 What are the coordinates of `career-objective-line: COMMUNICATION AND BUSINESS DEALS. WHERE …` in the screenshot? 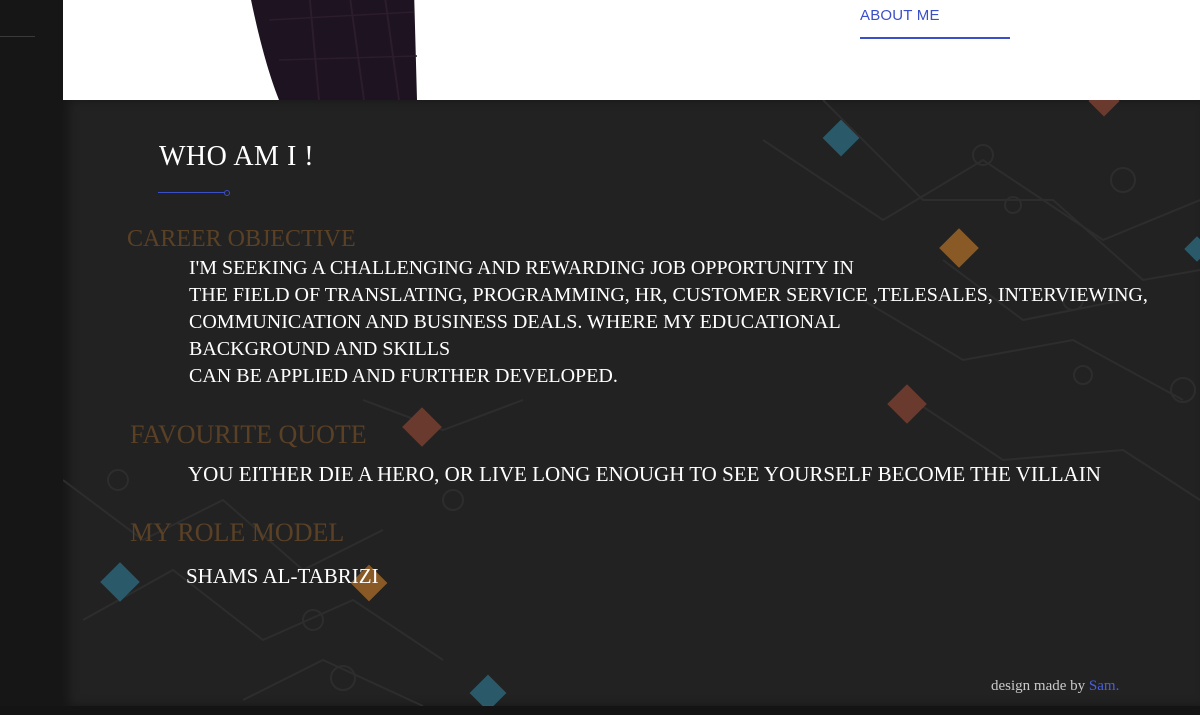 It's located at (515, 322).